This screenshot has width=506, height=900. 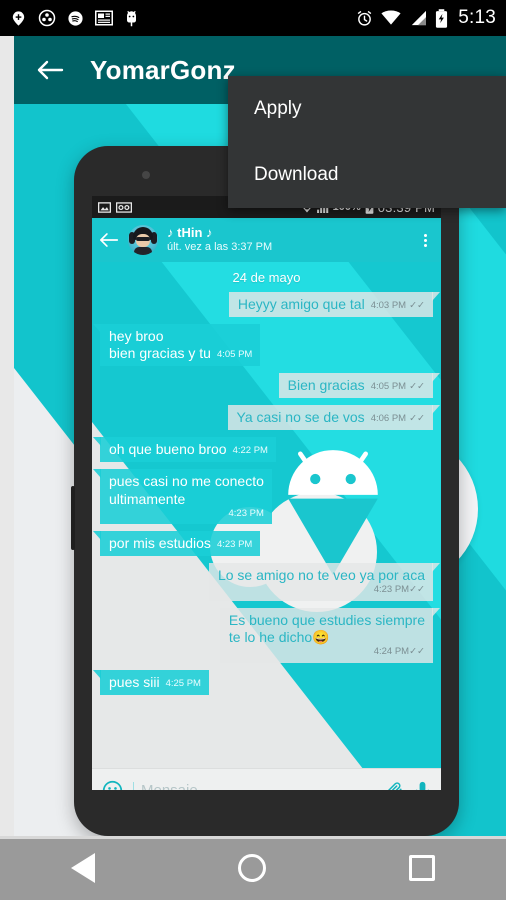 I want to click on avatar, so click(x=143, y=240).